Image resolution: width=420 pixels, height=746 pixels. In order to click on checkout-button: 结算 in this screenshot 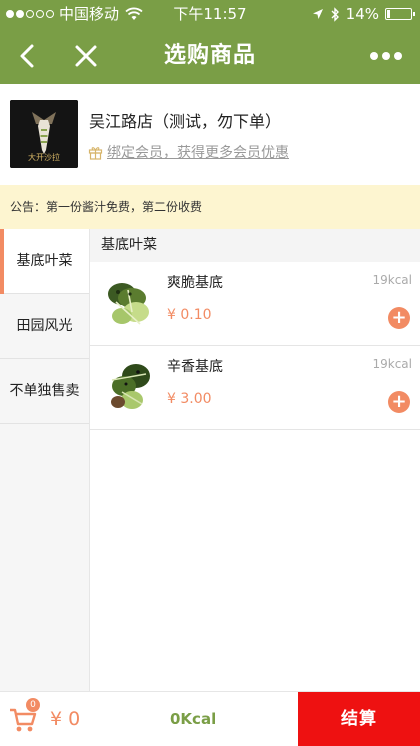, I will do `click(359, 719)`.